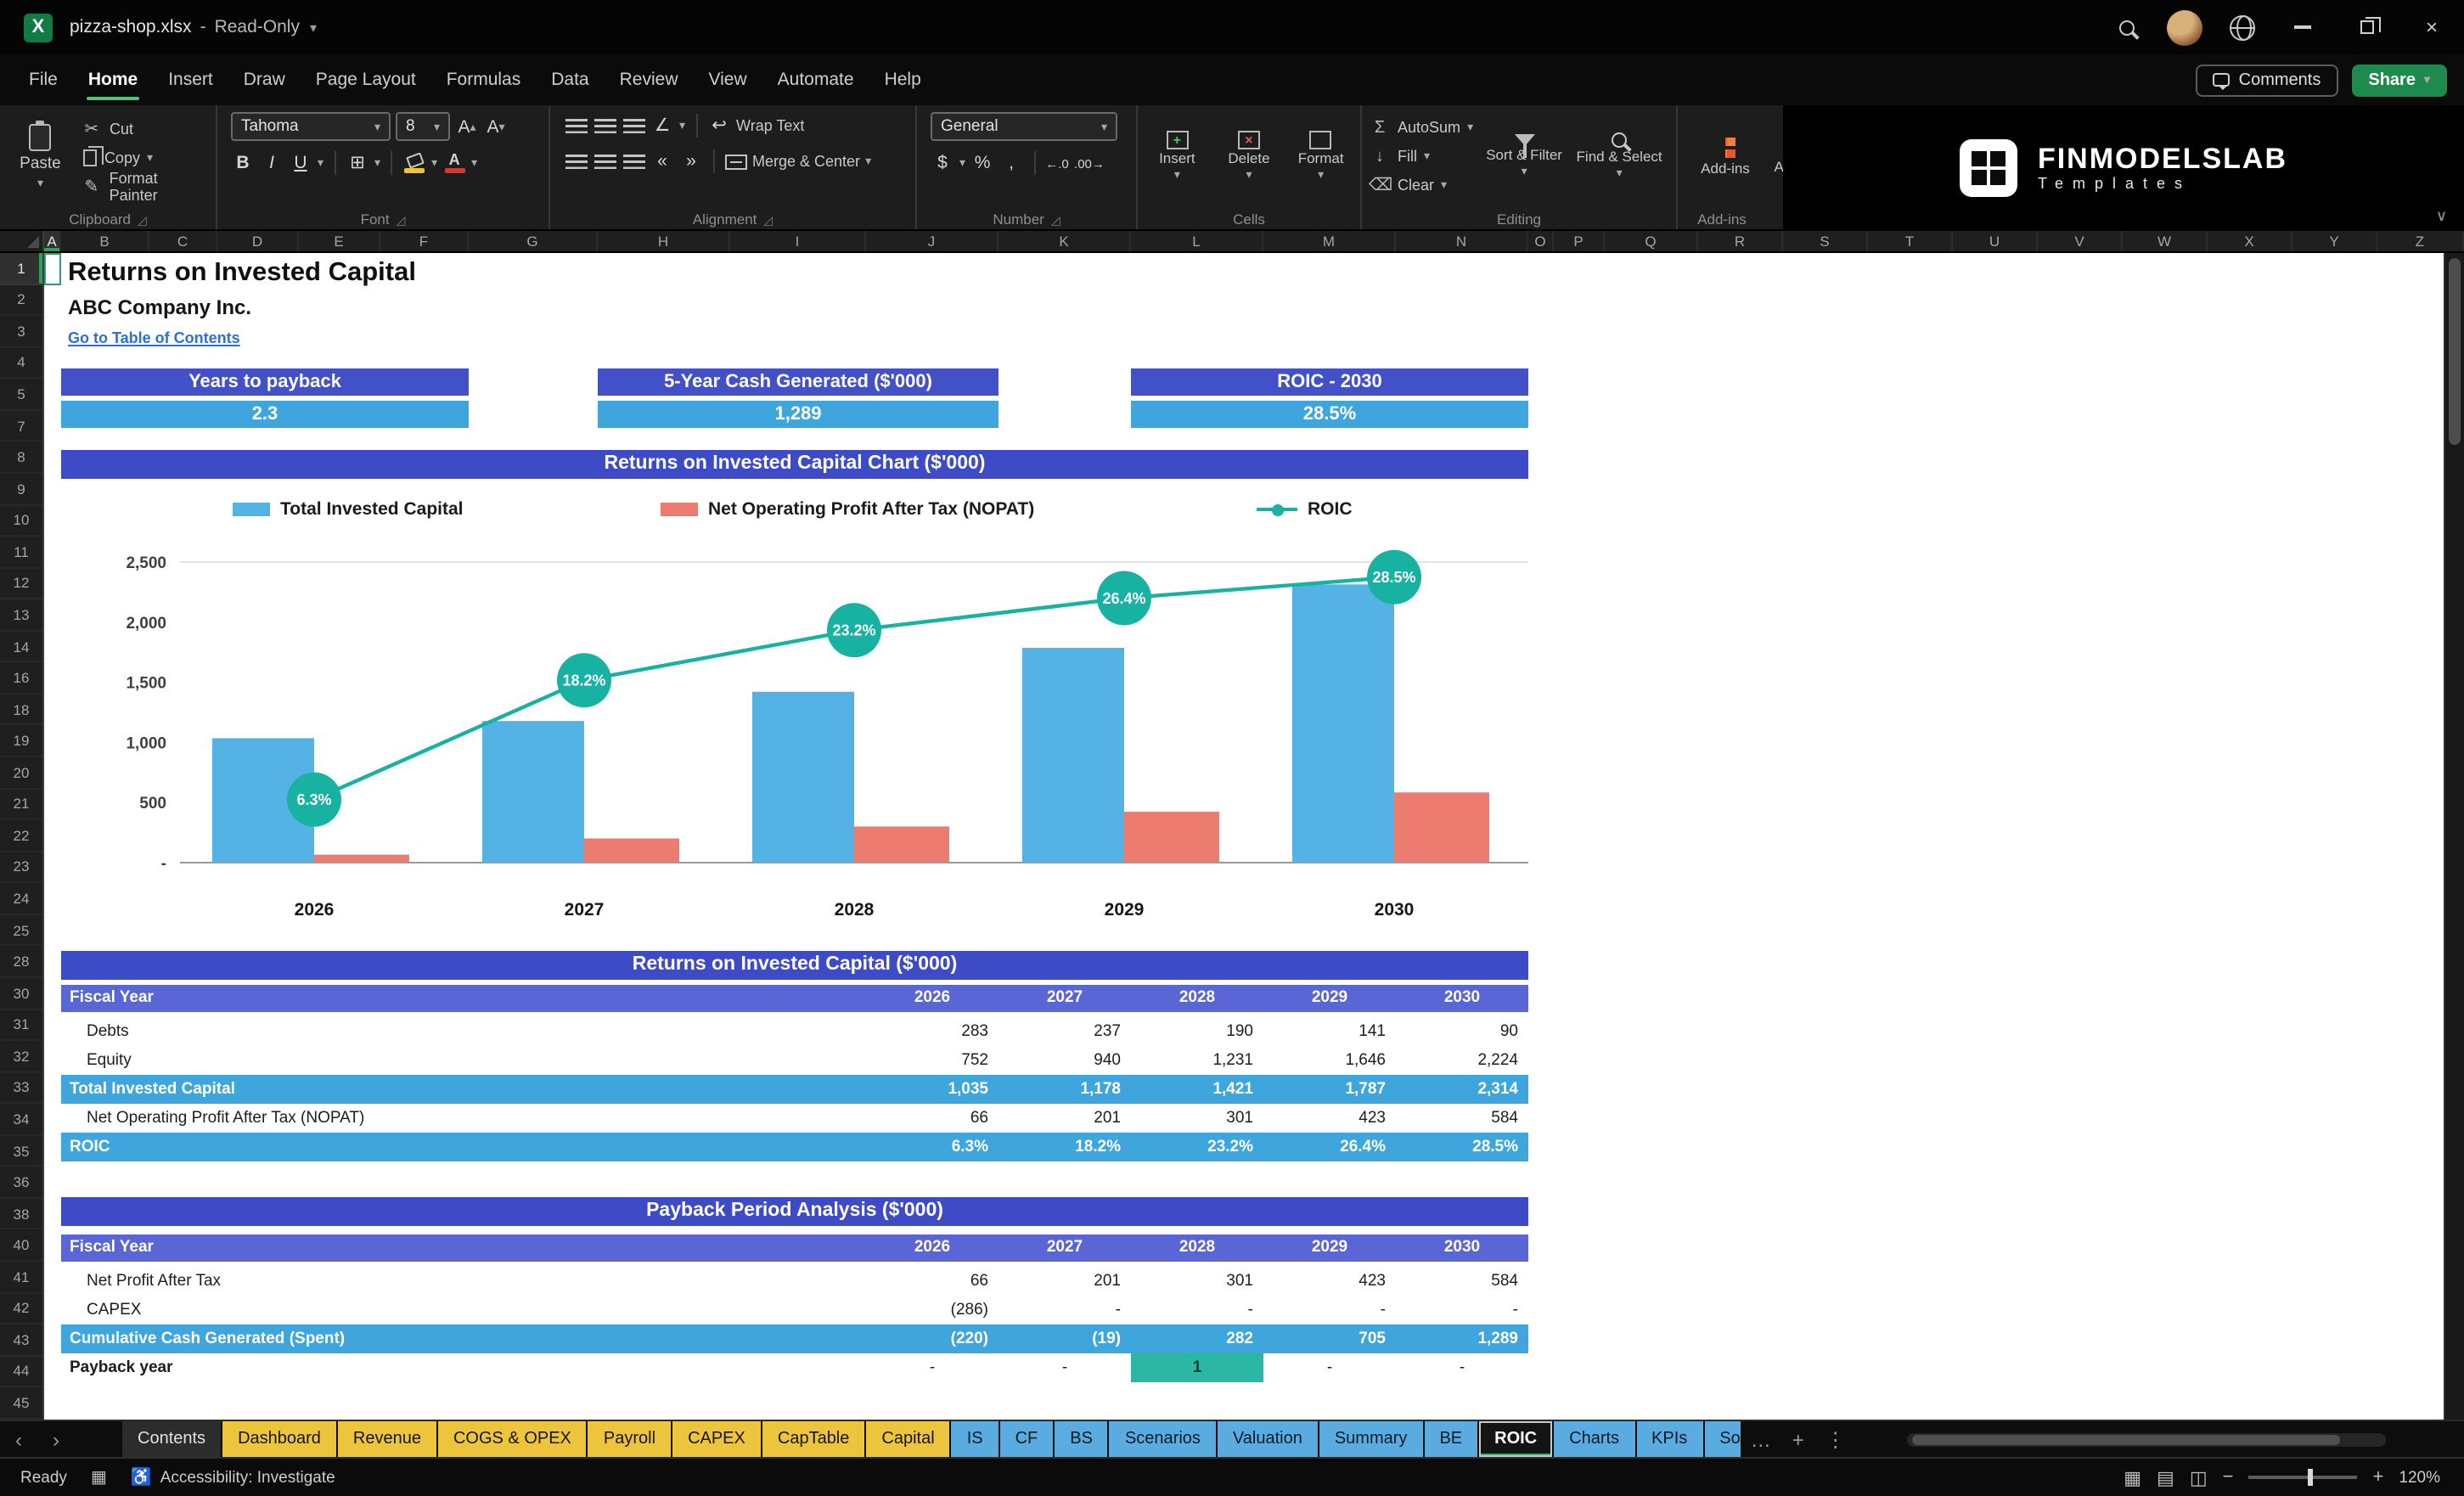 This screenshot has width=2464, height=1496. I want to click on cell: 28.5%, so click(1462, 1147).